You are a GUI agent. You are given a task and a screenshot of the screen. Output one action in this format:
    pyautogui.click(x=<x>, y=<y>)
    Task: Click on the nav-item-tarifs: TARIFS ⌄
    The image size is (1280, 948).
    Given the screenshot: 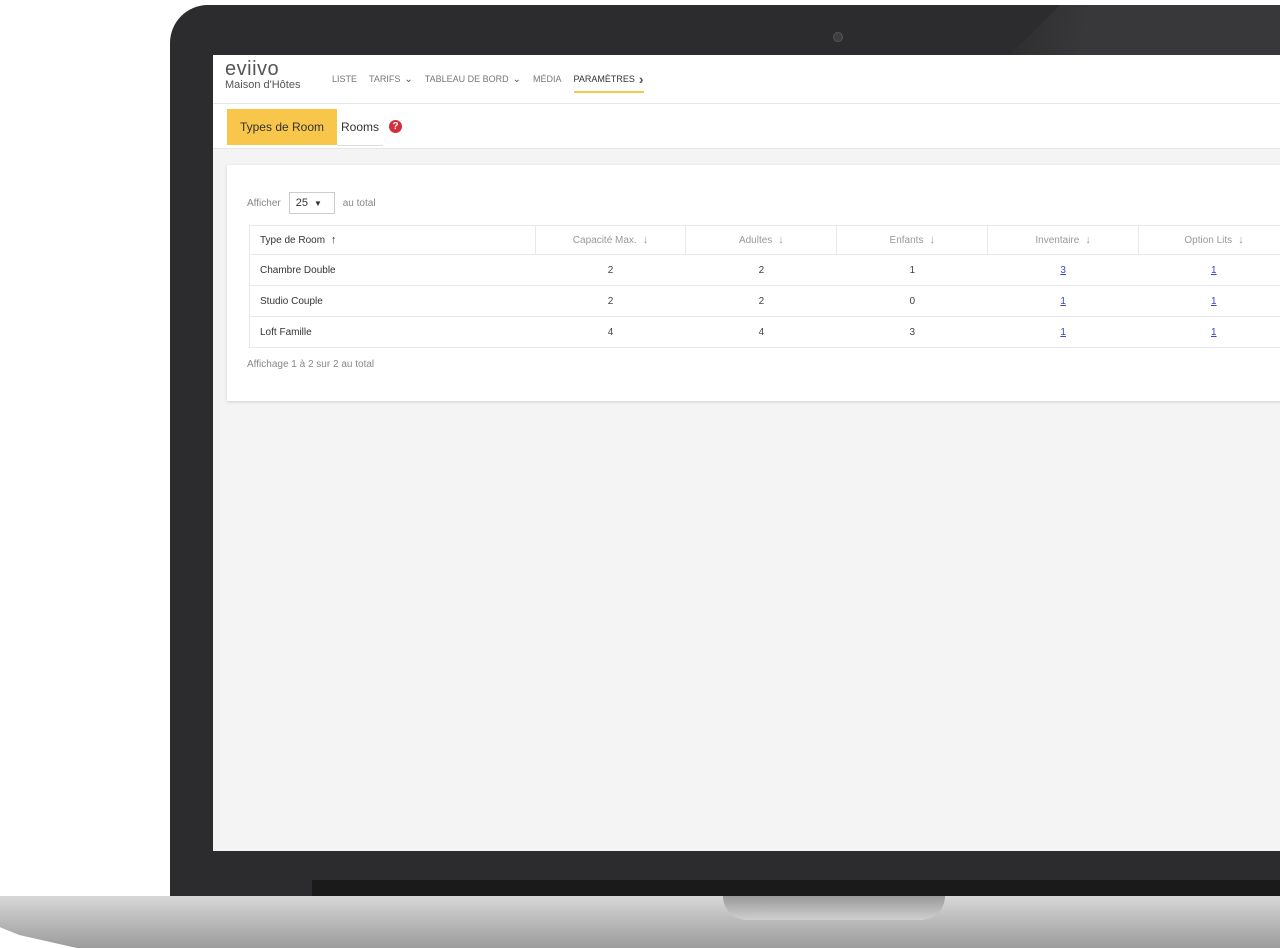 What is the action you would take?
    pyautogui.click(x=391, y=79)
    